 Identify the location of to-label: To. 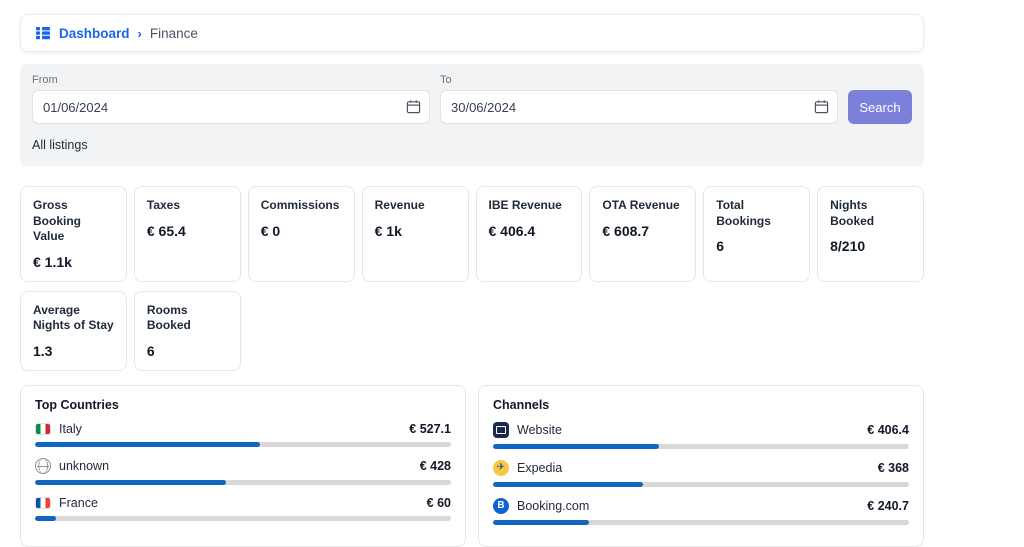
(446, 80).